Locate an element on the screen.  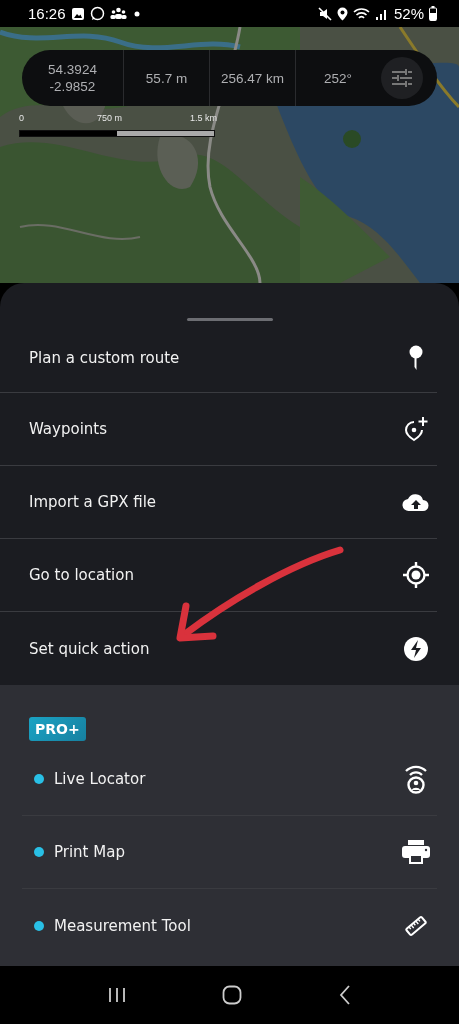
scale-label: 1.5 km is located at coordinates (203, 118).